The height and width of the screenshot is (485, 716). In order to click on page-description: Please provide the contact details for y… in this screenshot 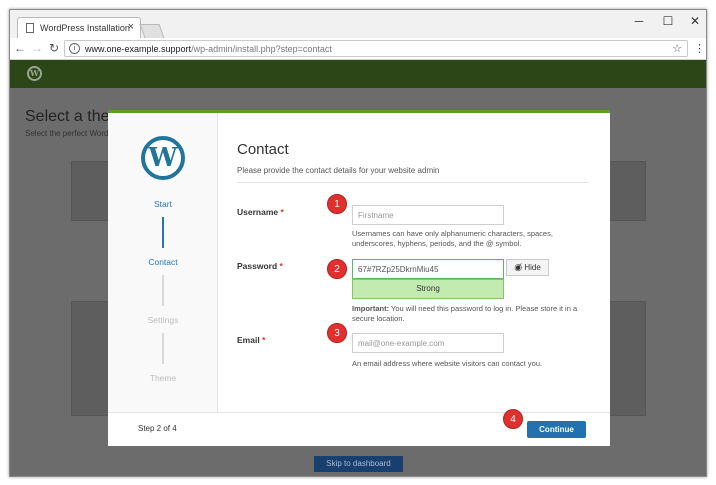, I will do `click(338, 170)`.